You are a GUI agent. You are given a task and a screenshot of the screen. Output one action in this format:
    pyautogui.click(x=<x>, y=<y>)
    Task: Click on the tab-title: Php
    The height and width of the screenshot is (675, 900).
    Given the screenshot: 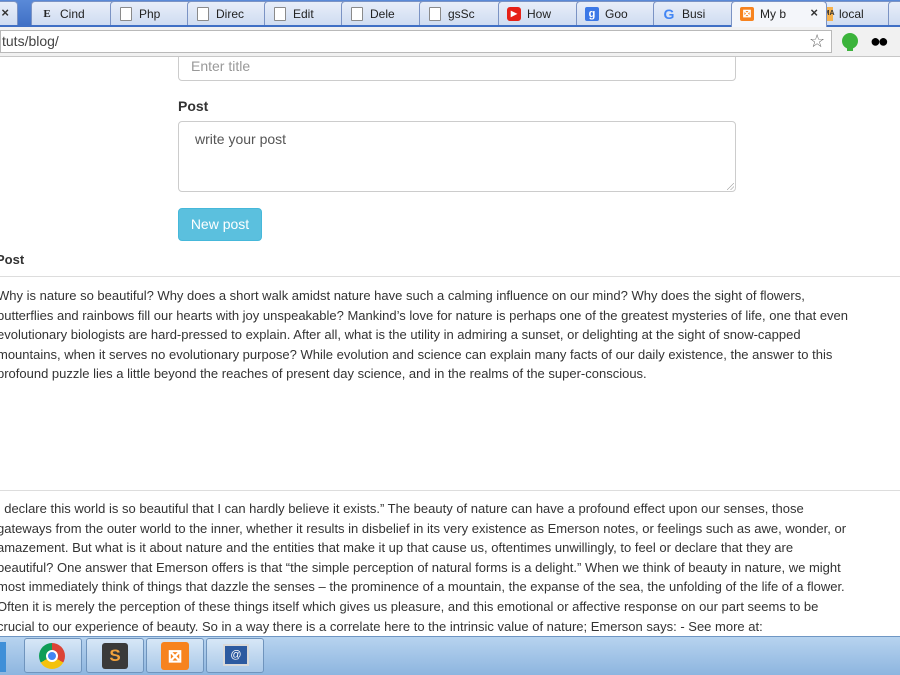 What is the action you would take?
    pyautogui.click(x=150, y=14)
    